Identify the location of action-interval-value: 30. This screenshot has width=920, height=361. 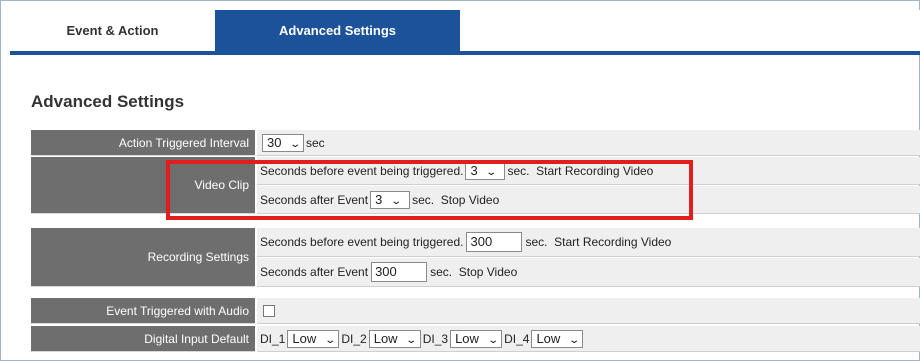
(274, 142).